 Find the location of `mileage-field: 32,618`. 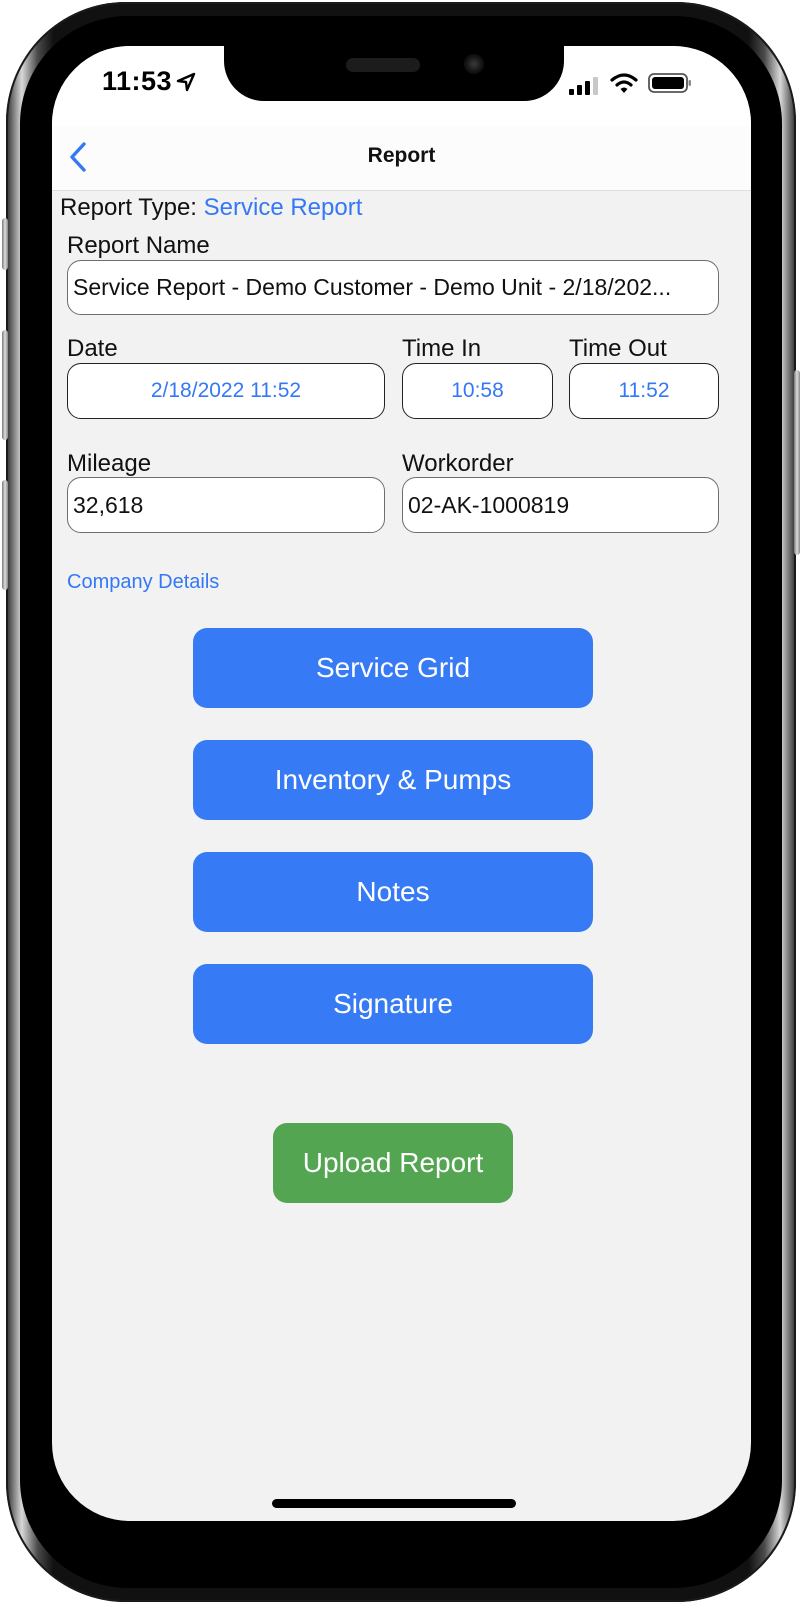

mileage-field: 32,618 is located at coordinates (226, 505).